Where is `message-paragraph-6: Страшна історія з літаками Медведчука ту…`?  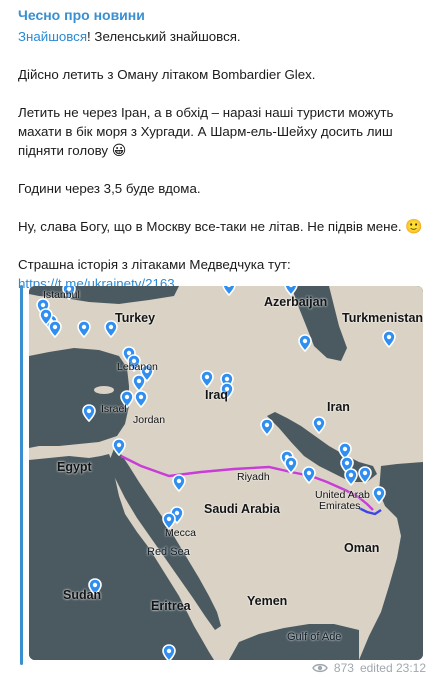 message-paragraph-6: Страшна історія з літаками Медведчука ту… is located at coordinates (154, 264).